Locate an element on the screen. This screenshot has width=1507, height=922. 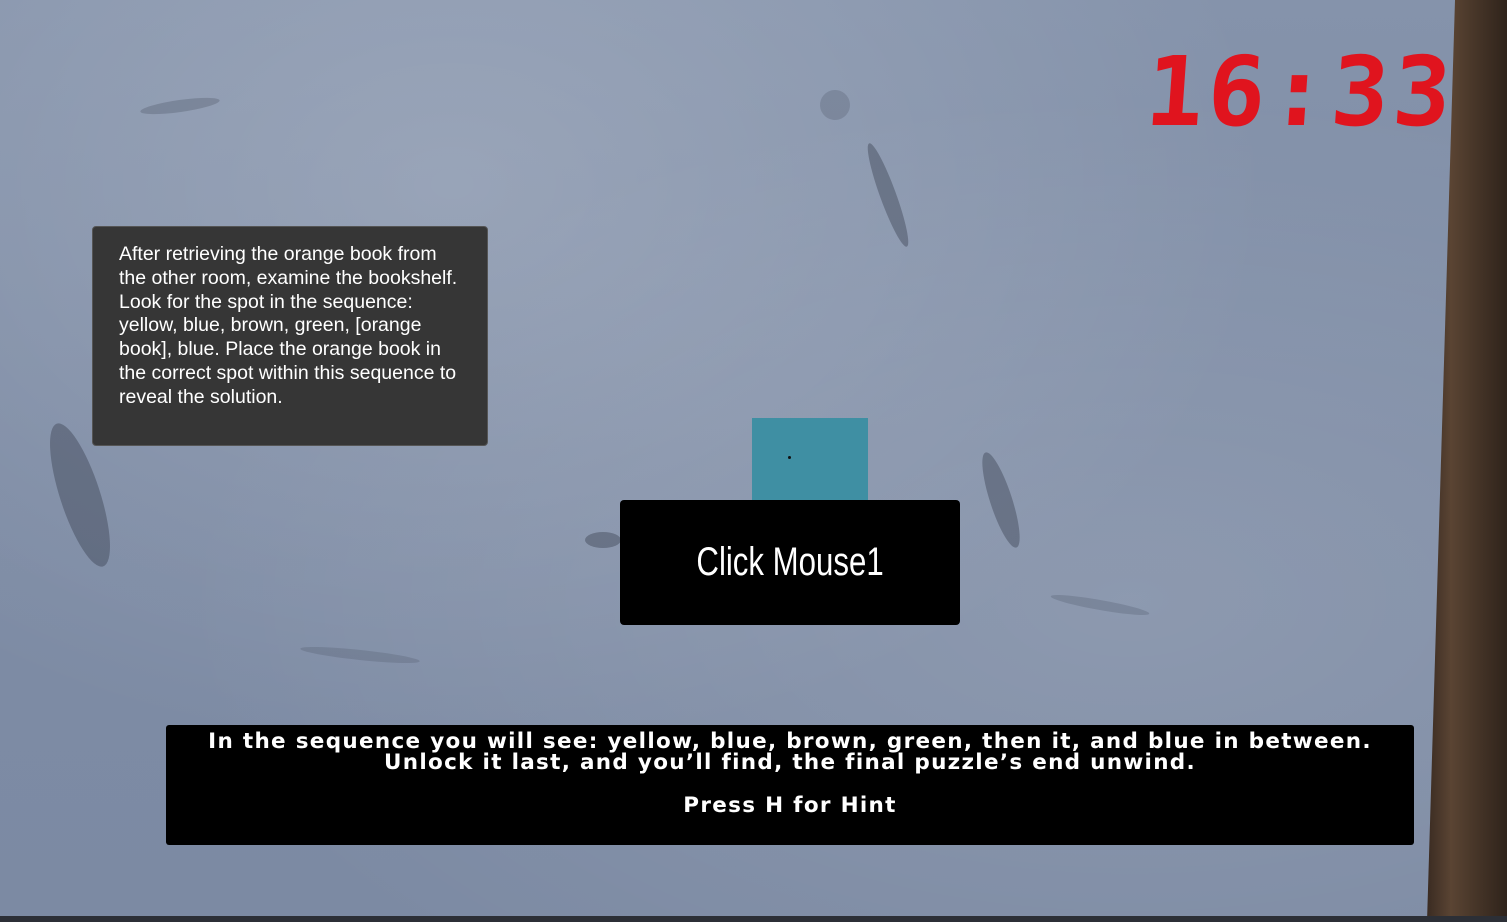
interaction-prompt: Click Mouse1 is located at coordinates (790, 562).